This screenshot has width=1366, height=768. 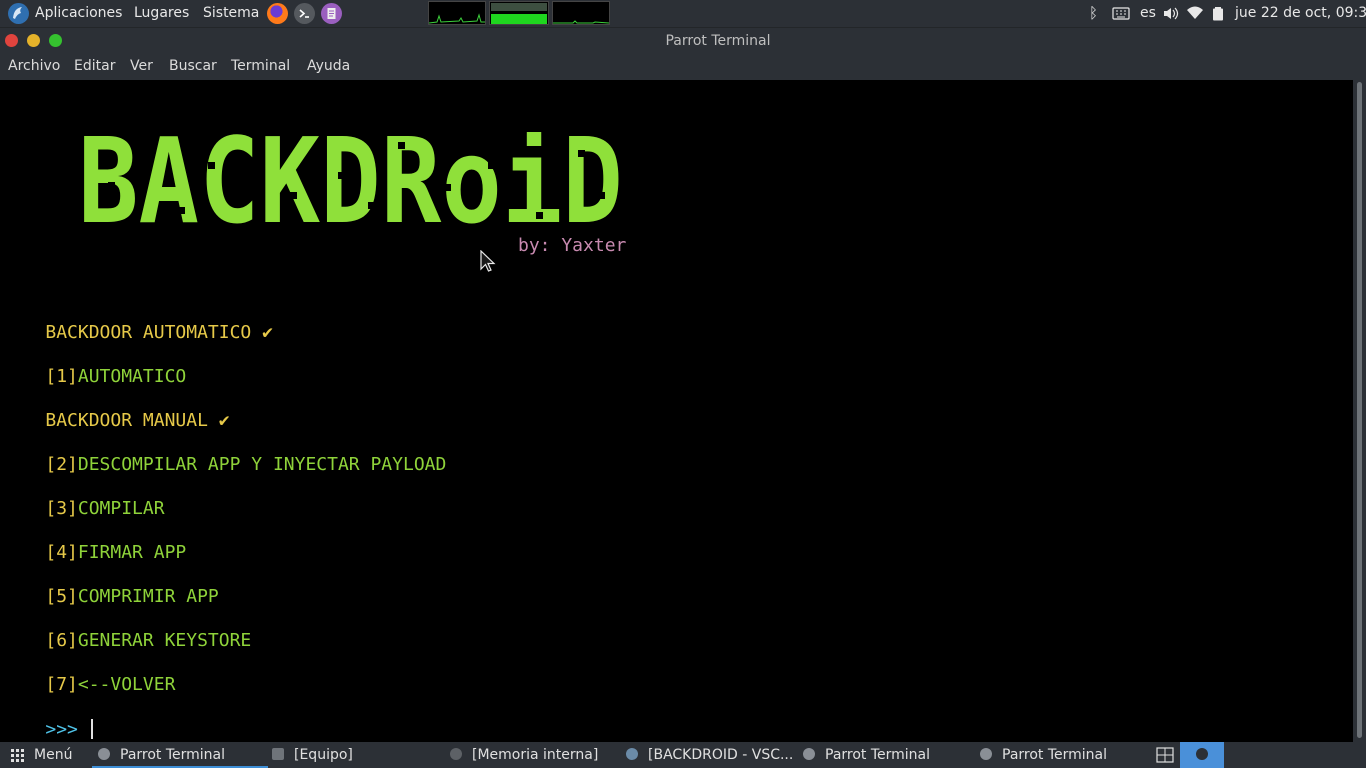 What do you see at coordinates (78, 13) in the screenshot?
I see `menu-aplicaciones: Aplicaciones` at bounding box center [78, 13].